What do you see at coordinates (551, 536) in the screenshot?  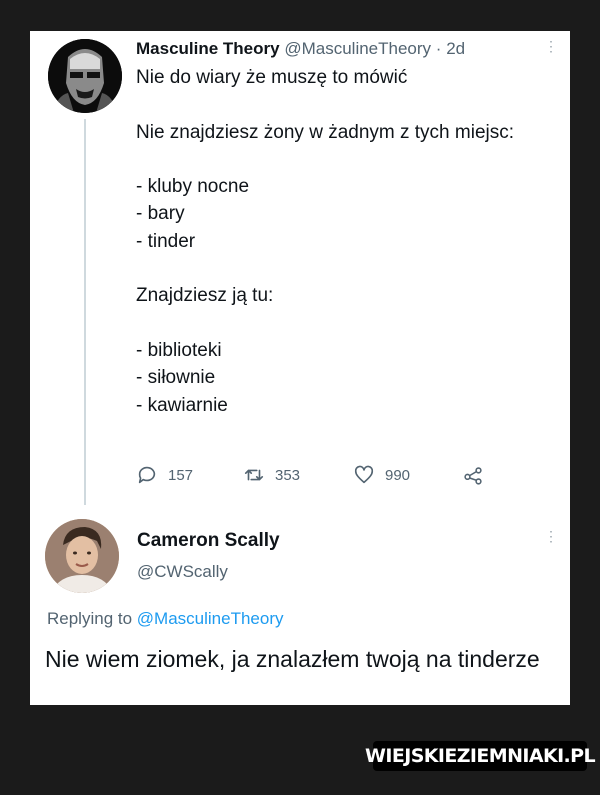 I see `reply-more-icon: ⋮` at bounding box center [551, 536].